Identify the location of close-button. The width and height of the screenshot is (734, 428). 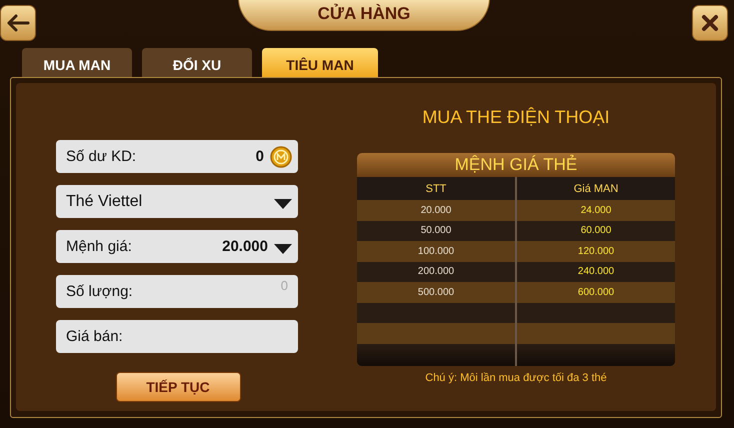
(710, 23).